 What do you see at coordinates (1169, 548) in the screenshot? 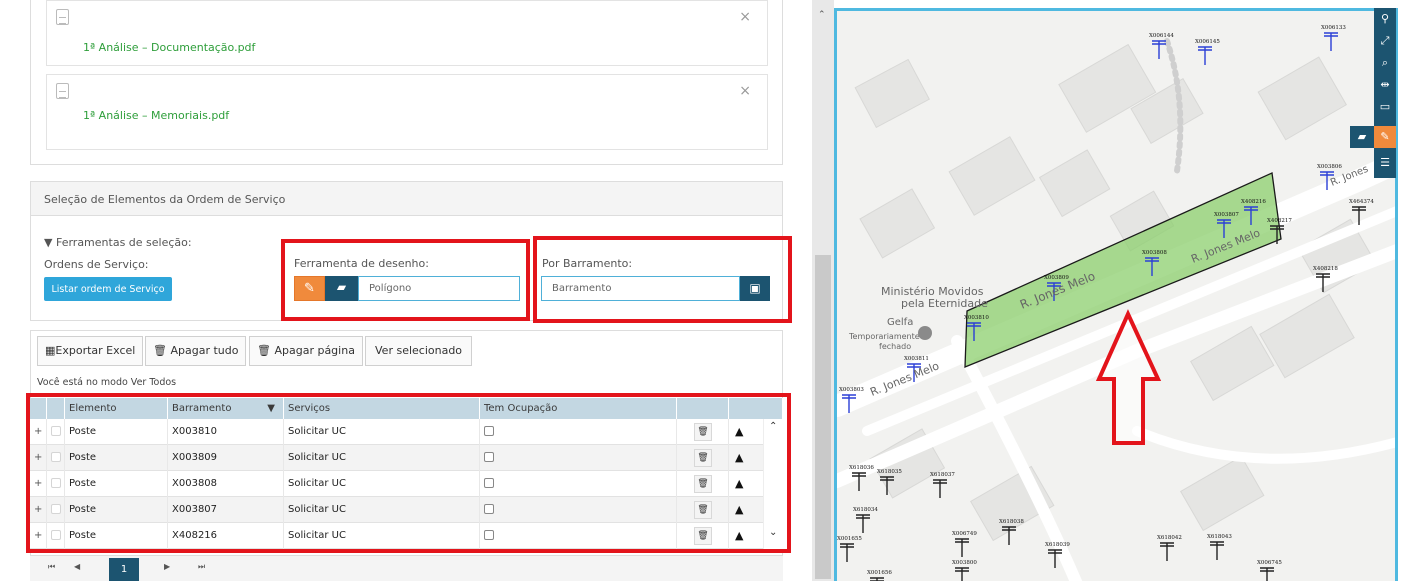
I see `pole-marker: X618042` at bounding box center [1169, 548].